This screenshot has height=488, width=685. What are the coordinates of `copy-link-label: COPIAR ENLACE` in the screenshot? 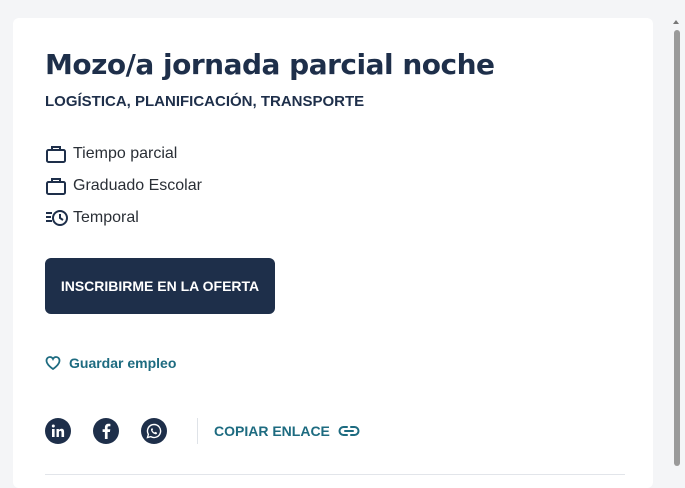 It's located at (272, 431).